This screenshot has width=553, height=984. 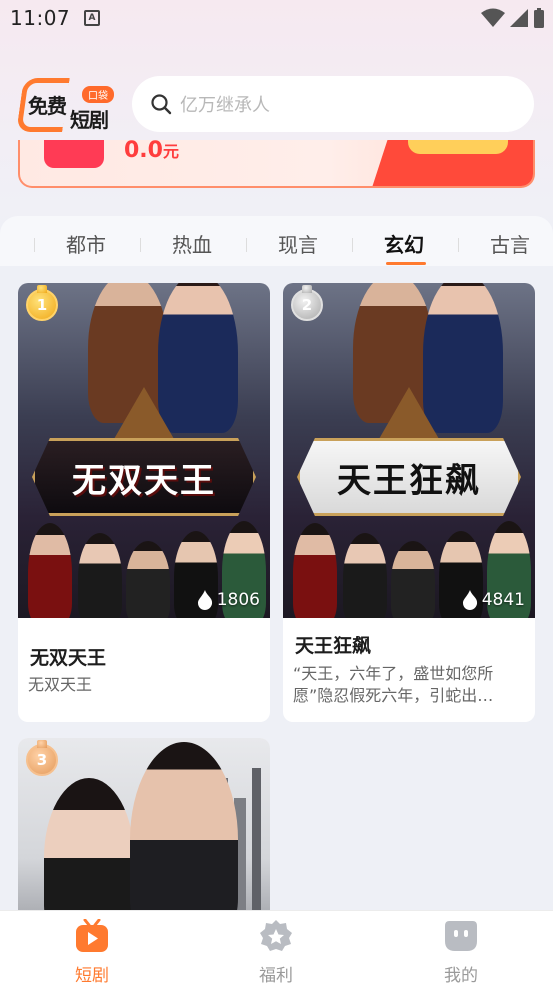 I want to click on wifi-icon, so click(x=493, y=17).